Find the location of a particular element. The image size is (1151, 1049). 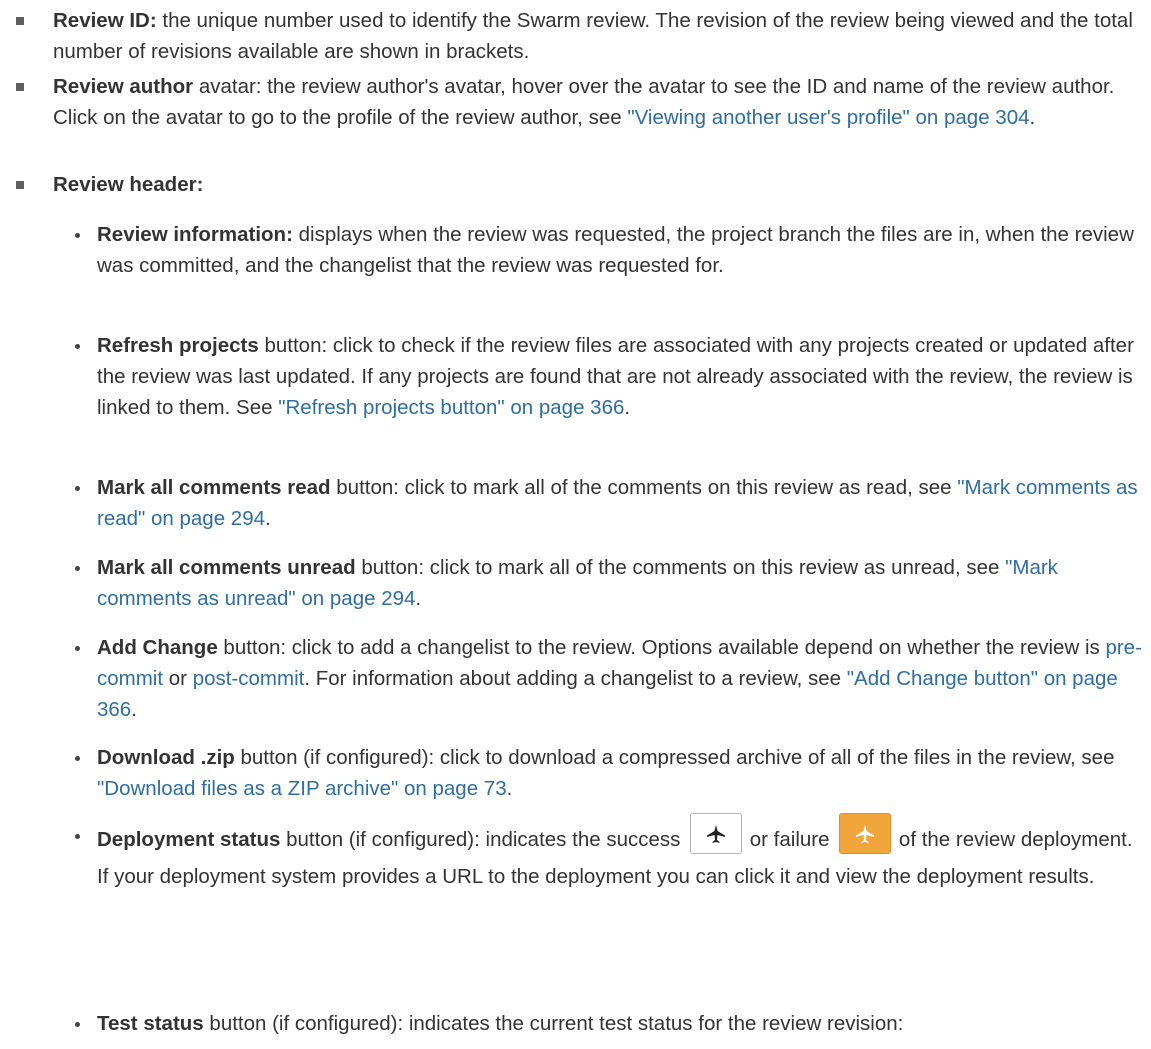

deployment-failure-button is located at coordinates (865, 833).